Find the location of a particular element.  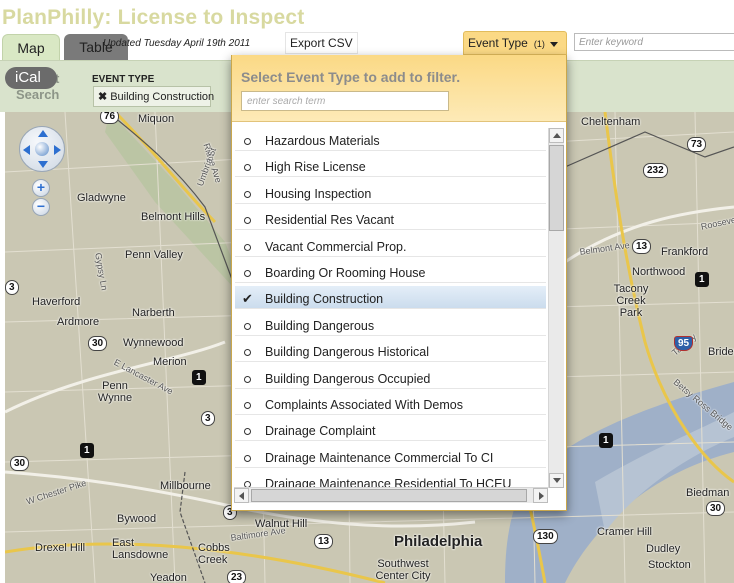

arrow-right-icon is located at coordinates (541, 496).